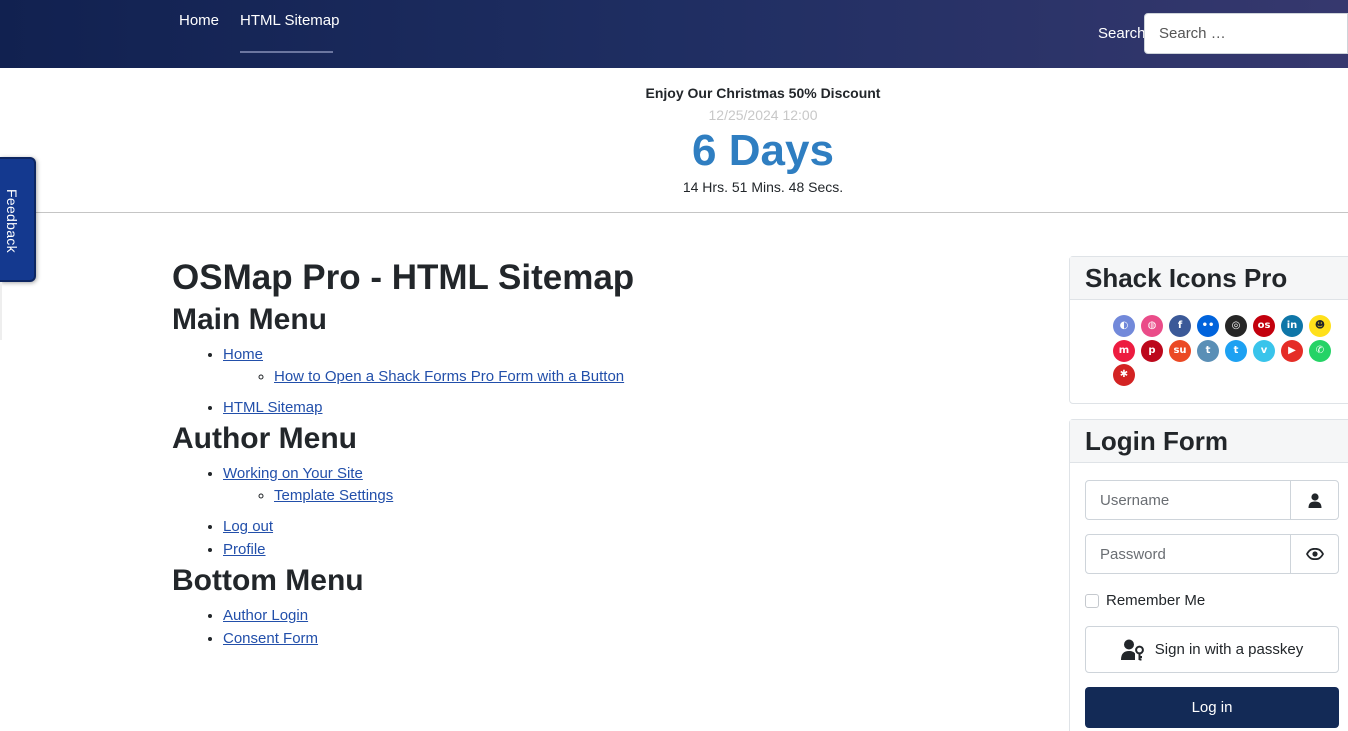 The image size is (1348, 731). What do you see at coordinates (1180, 326) in the screenshot?
I see `facebook-icon: f` at bounding box center [1180, 326].